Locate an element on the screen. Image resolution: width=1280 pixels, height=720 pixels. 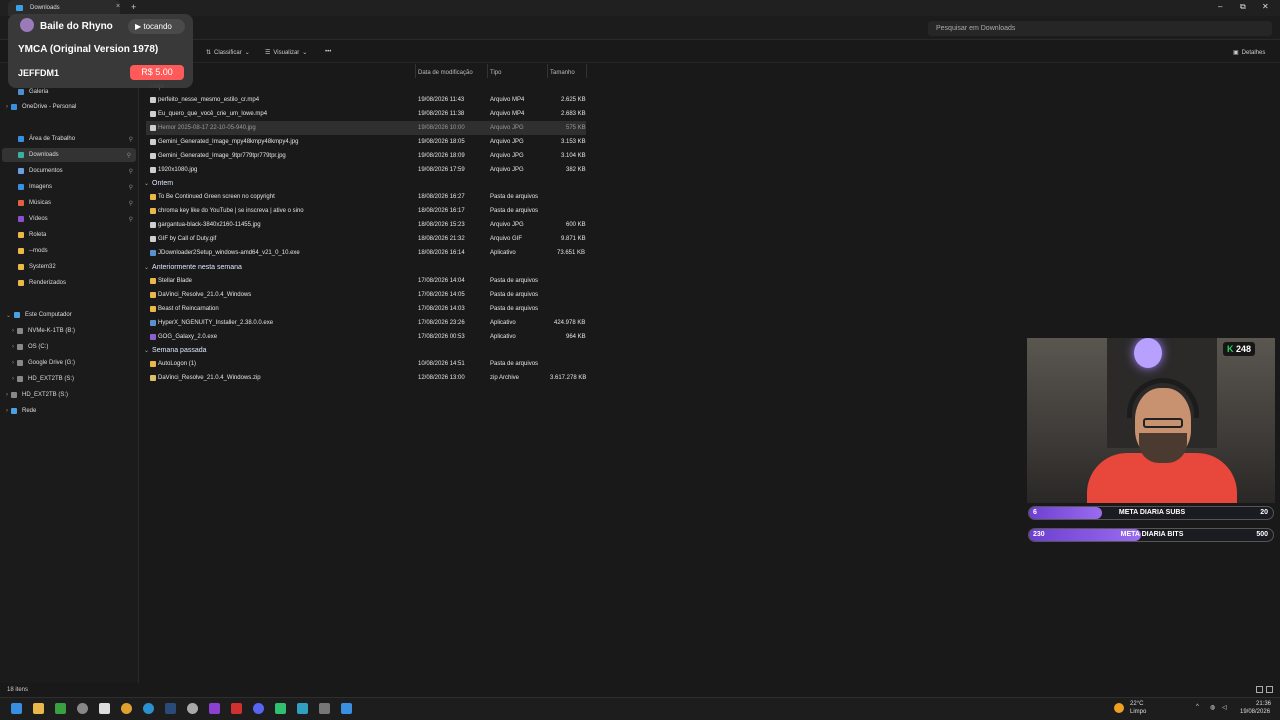
restore-button: ⧉ is located at coordinates (1243, 7).